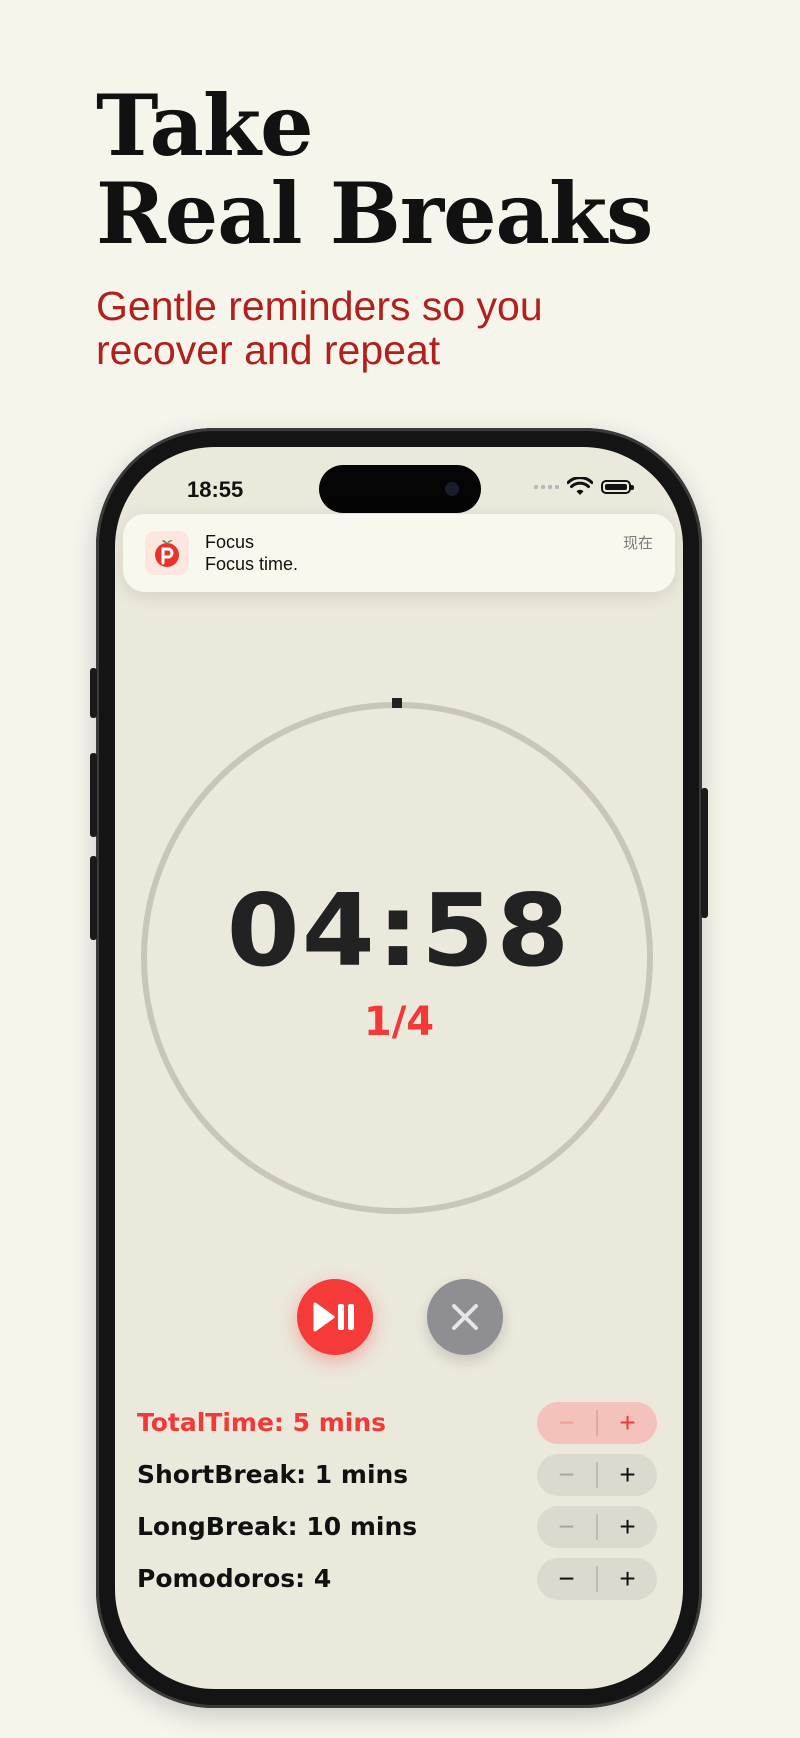 Image resolution: width=800 pixels, height=1738 pixels. I want to click on setting-label: TotalTime: 5 mins, so click(262, 1422).